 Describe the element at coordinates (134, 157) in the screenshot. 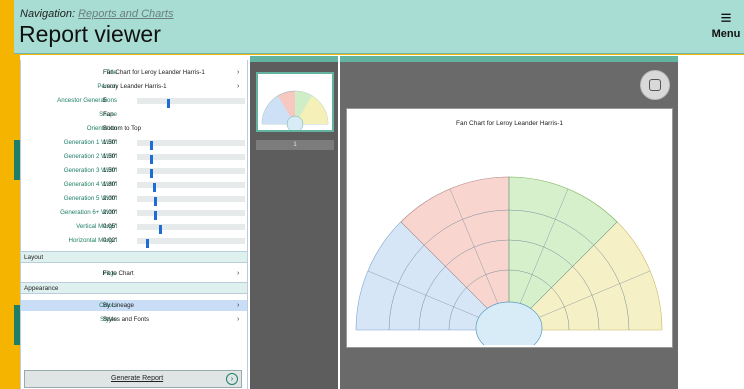

I see `setting-gen2-width: Generation 2 Width 1.50"` at that location.